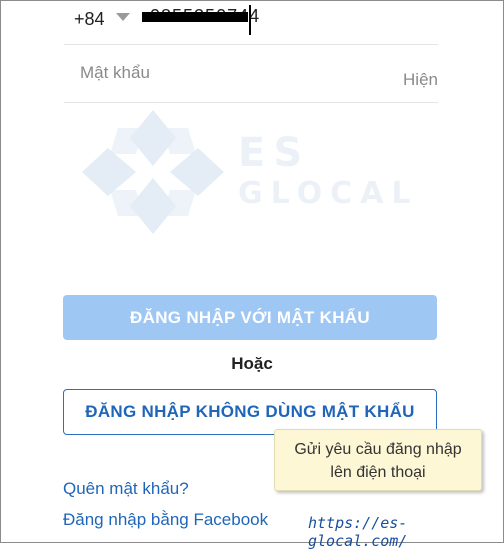  Describe the element at coordinates (126, 489) in the screenshot. I see `forgot-password-link: Quên mật khẩu?` at that location.